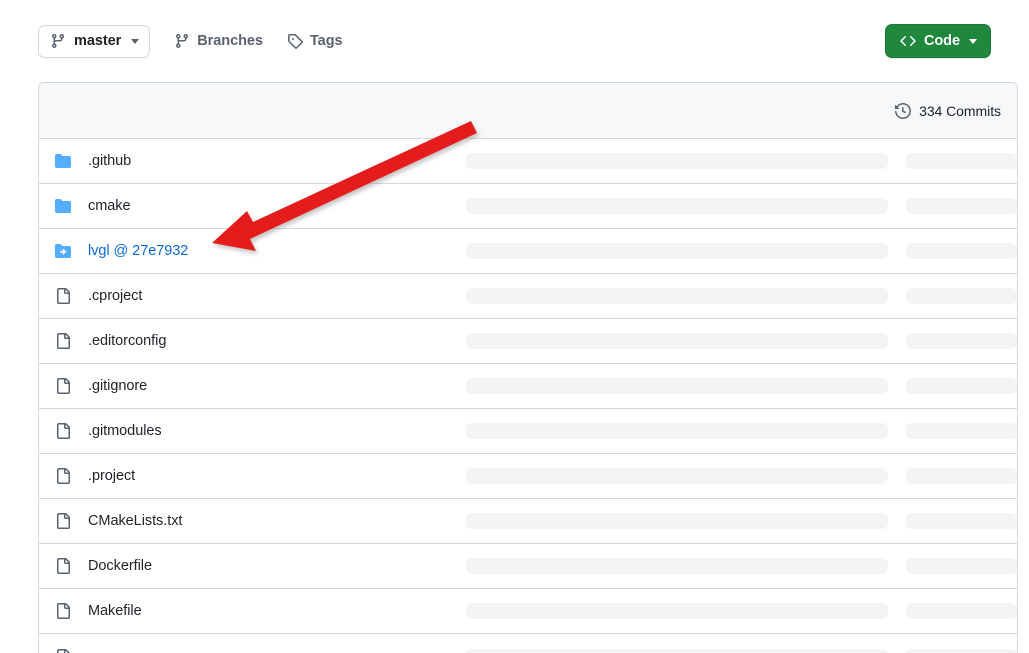  Describe the element at coordinates (277, 386) in the screenshot. I see `file-name-link: .gitignore` at that location.